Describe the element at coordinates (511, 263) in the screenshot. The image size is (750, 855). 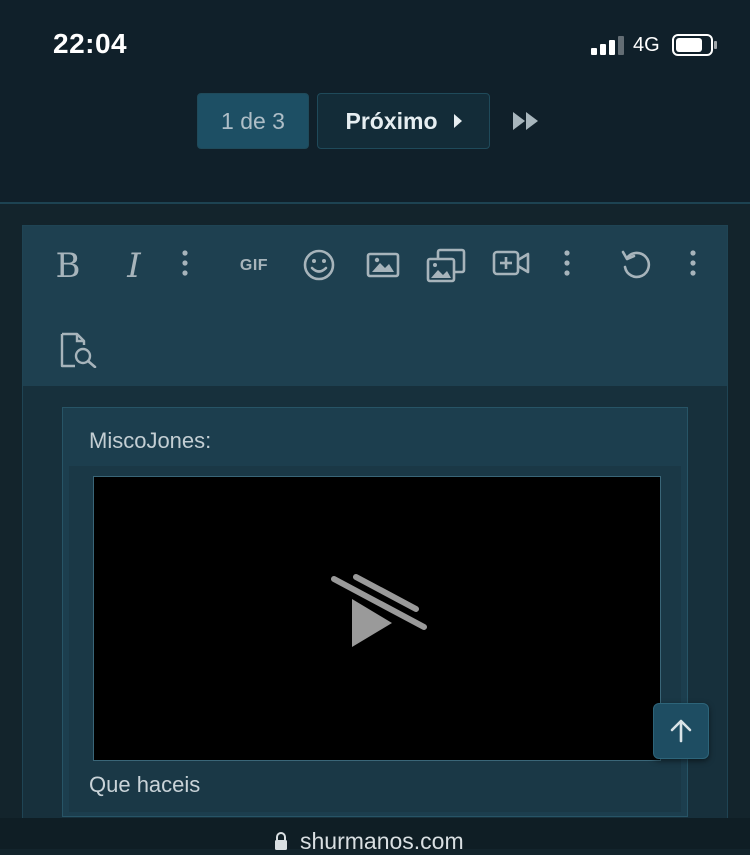
I see `video-add-icon` at that location.